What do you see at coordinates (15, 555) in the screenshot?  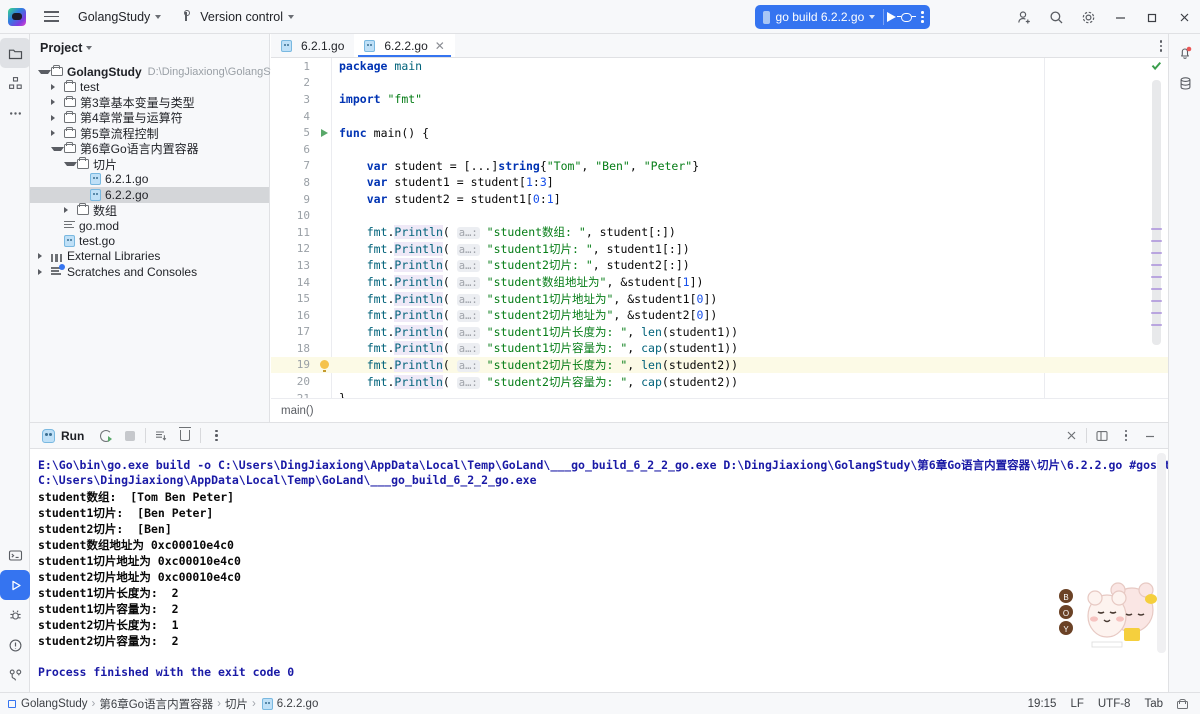 I see `terminal-tool-icon` at bounding box center [15, 555].